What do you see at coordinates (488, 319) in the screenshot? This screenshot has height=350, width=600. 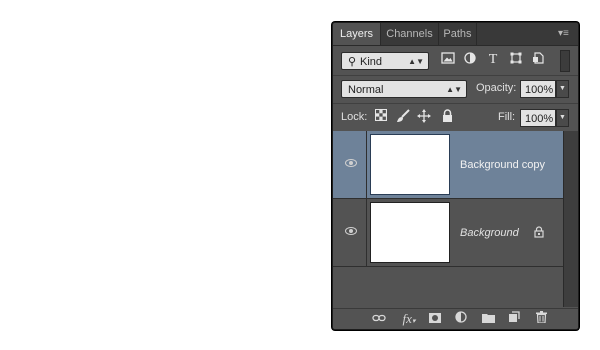 I see `new-group-icon` at bounding box center [488, 319].